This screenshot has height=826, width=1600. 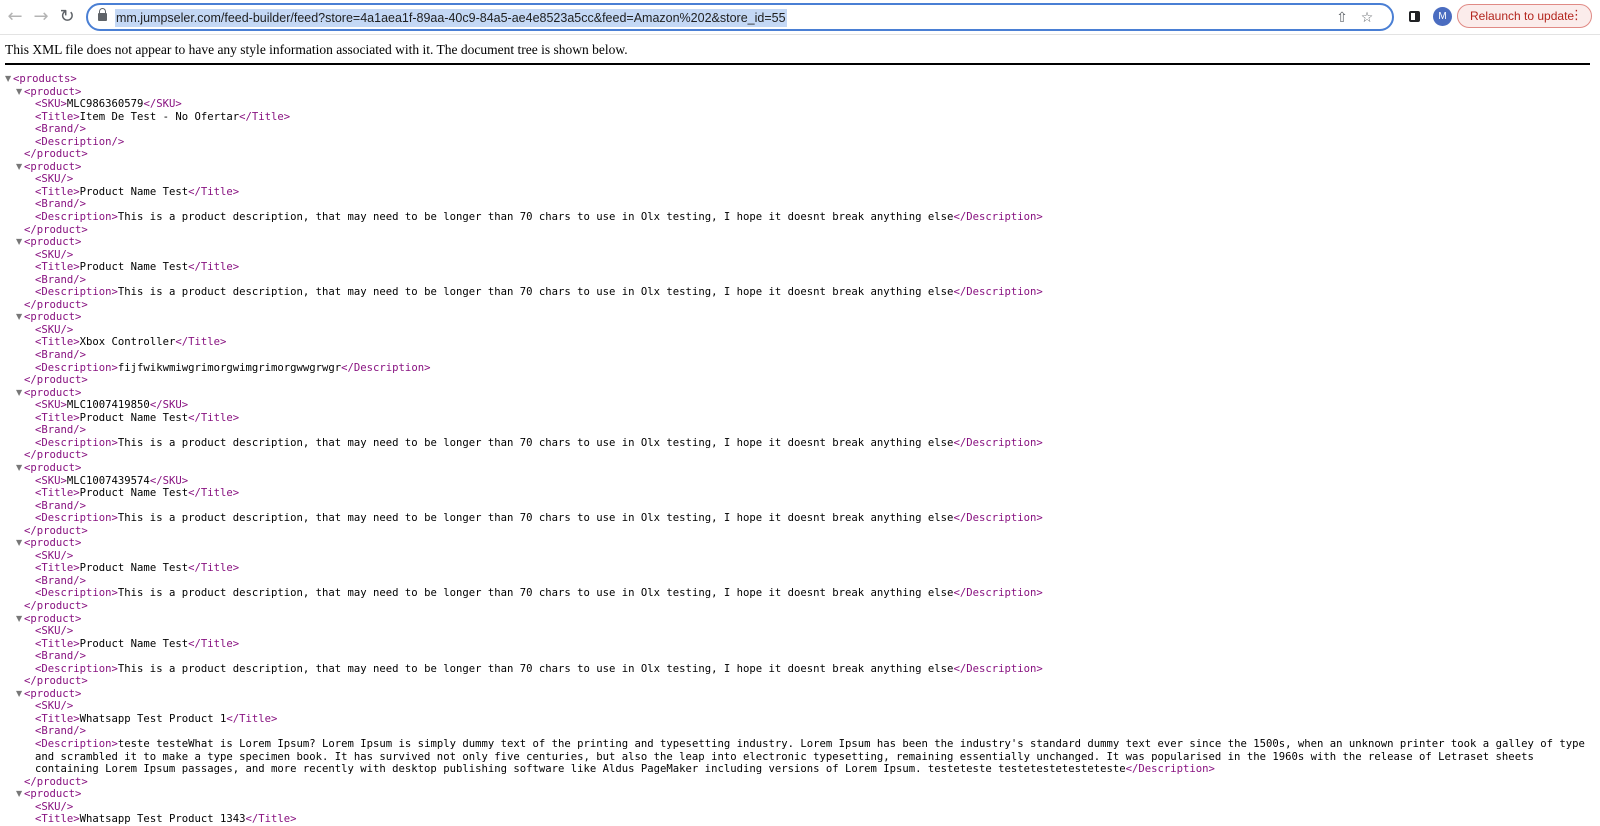 I want to click on forward-icon: →, so click(x=41, y=17).